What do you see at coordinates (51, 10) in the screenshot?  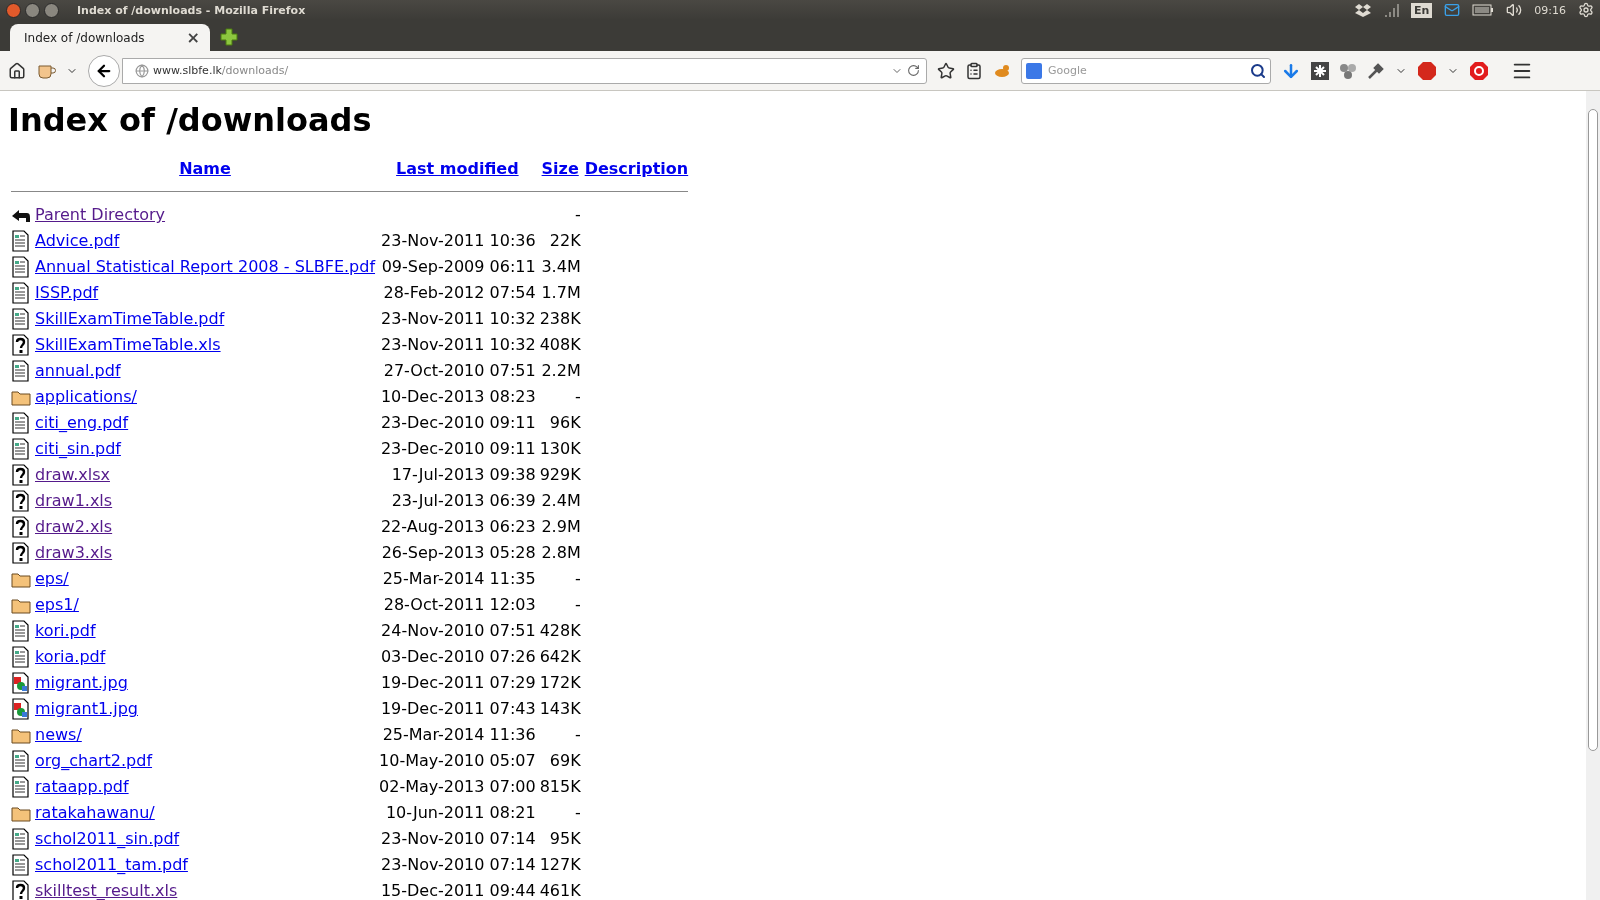 I see `maximize-button` at bounding box center [51, 10].